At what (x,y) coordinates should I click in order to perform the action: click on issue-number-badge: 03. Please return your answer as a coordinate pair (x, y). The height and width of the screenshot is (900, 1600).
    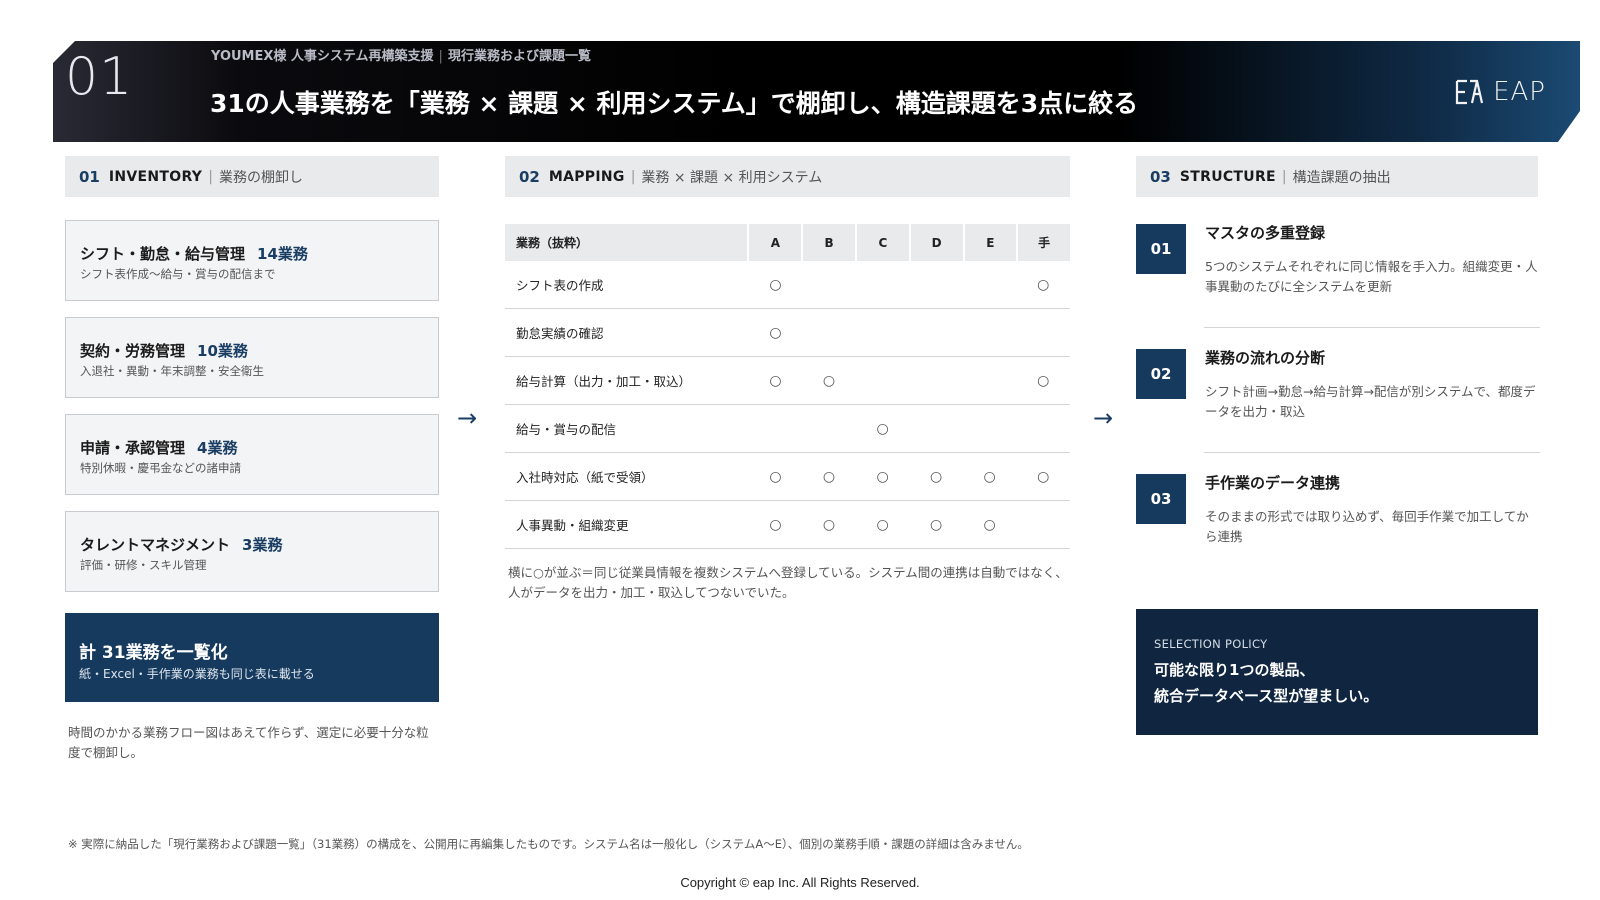
    Looking at the image, I should click on (1161, 499).